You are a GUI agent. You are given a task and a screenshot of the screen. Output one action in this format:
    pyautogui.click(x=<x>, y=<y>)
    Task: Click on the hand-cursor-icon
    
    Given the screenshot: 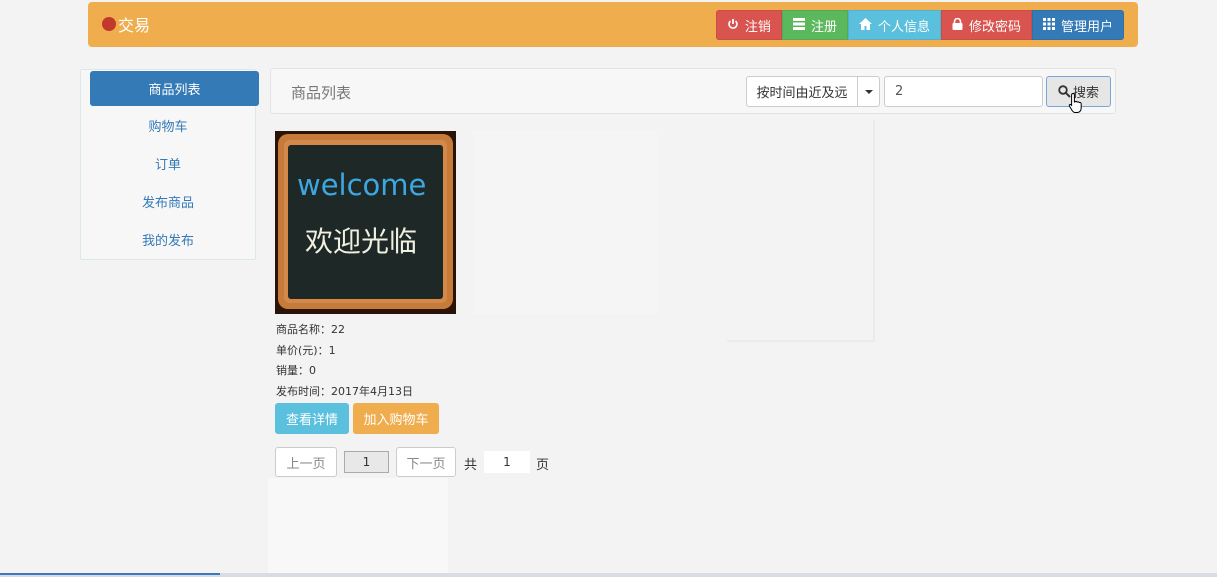 What is the action you would take?
    pyautogui.click(x=1075, y=102)
    